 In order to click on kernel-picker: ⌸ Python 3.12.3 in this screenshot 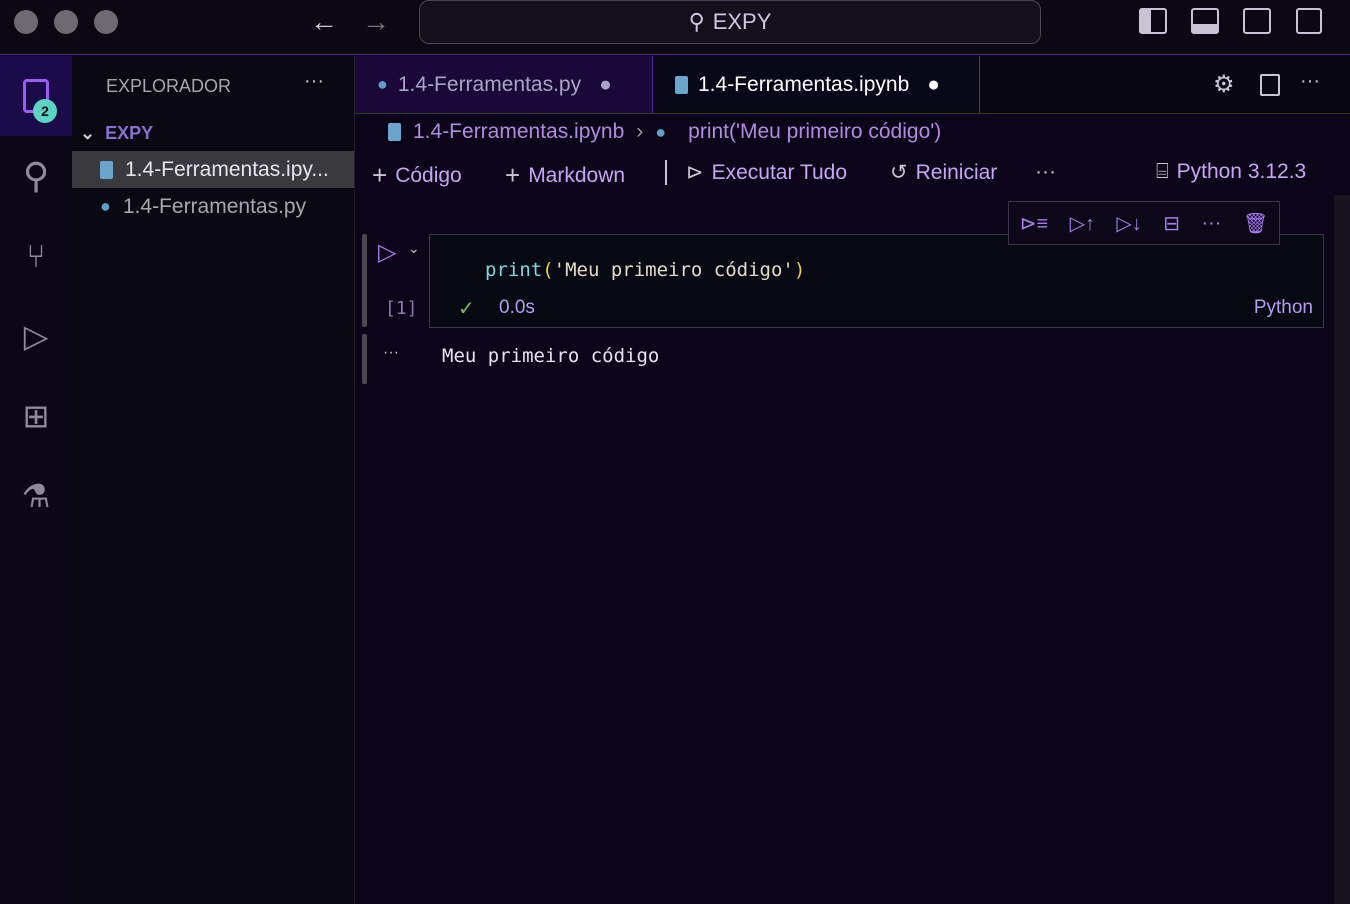, I will do `click(1231, 172)`.